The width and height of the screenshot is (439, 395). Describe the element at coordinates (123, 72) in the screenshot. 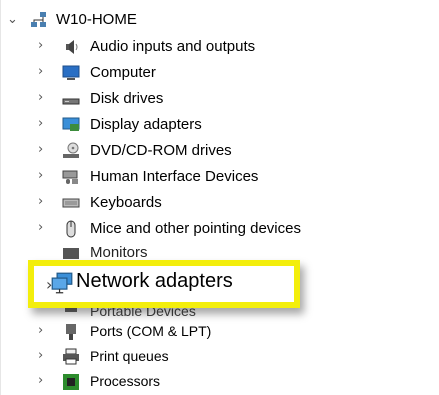

I see `tree-item-label: Computer` at that location.